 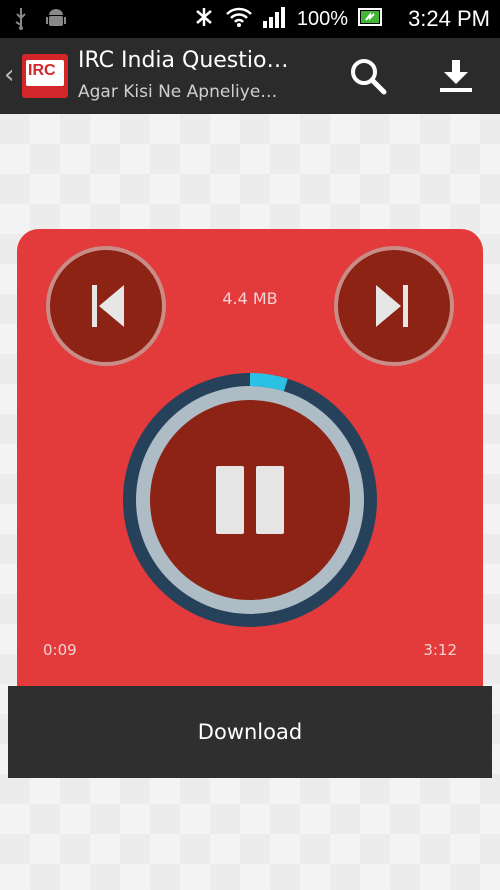 I want to click on download-button: Download, so click(x=250, y=732).